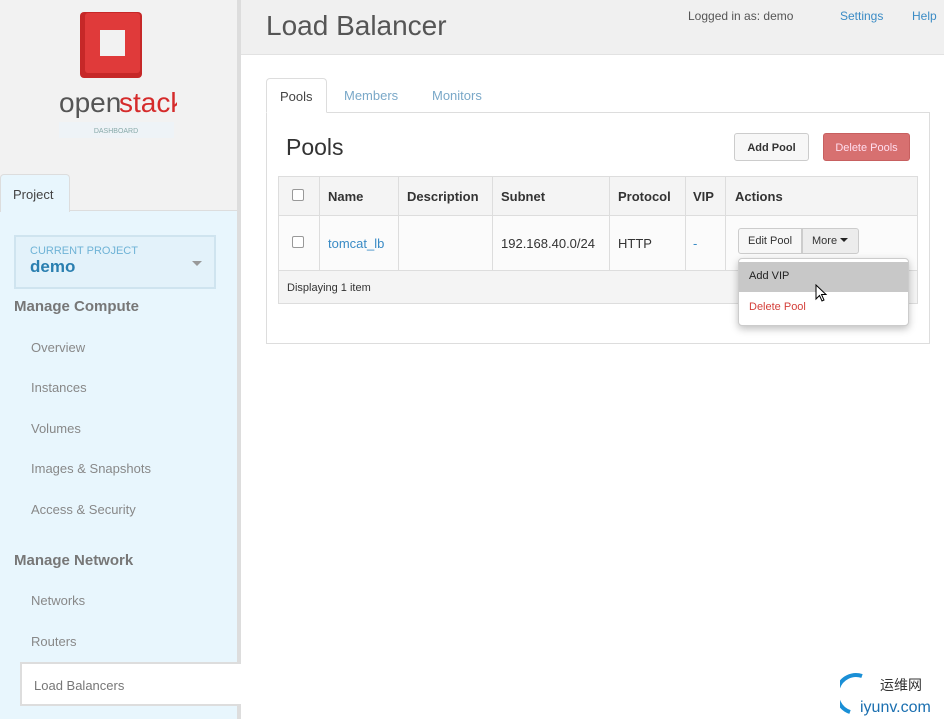  What do you see at coordinates (457, 95) in the screenshot?
I see `tab-monitors: Monitors` at bounding box center [457, 95].